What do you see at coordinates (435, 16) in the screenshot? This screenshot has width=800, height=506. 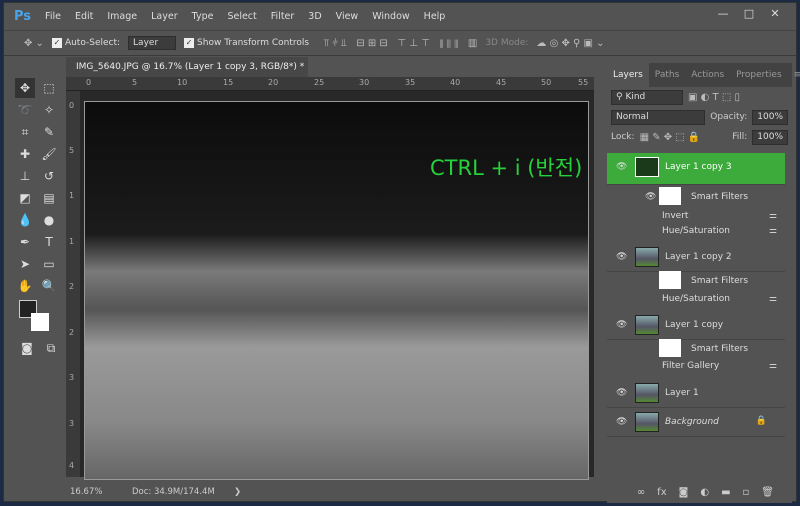 I see `menu-help: Help` at bounding box center [435, 16].